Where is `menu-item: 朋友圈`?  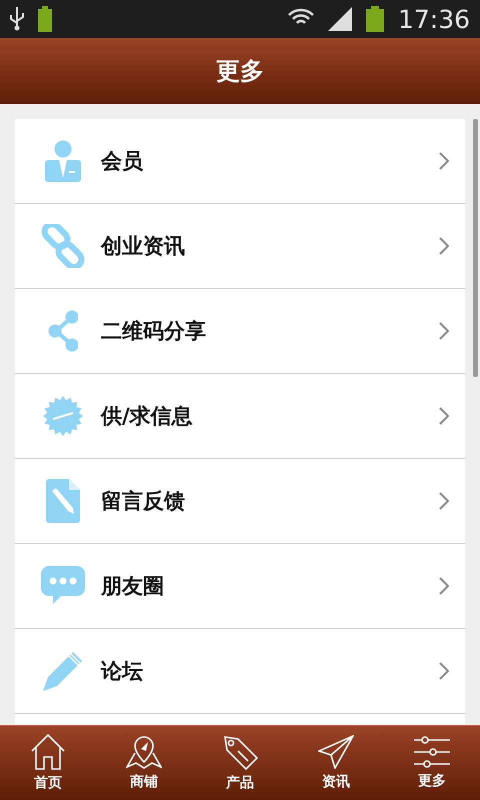 menu-item: 朋友圈 is located at coordinates (240, 586).